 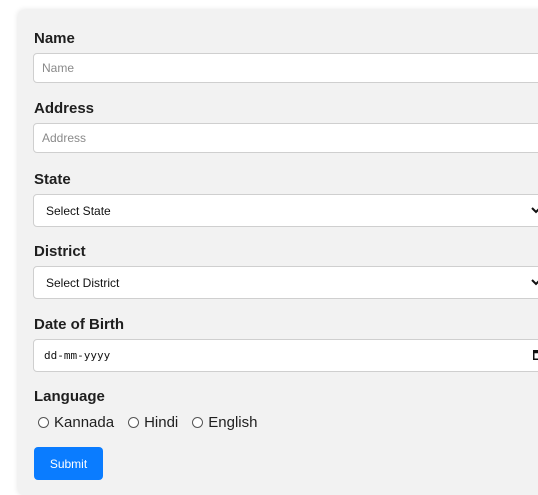 What do you see at coordinates (161, 422) in the screenshot?
I see `radio-label-hindi: Hindi` at bounding box center [161, 422].